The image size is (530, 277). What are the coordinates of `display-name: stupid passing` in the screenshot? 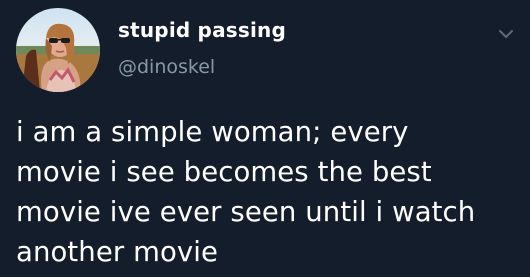 It's located at (202, 30).